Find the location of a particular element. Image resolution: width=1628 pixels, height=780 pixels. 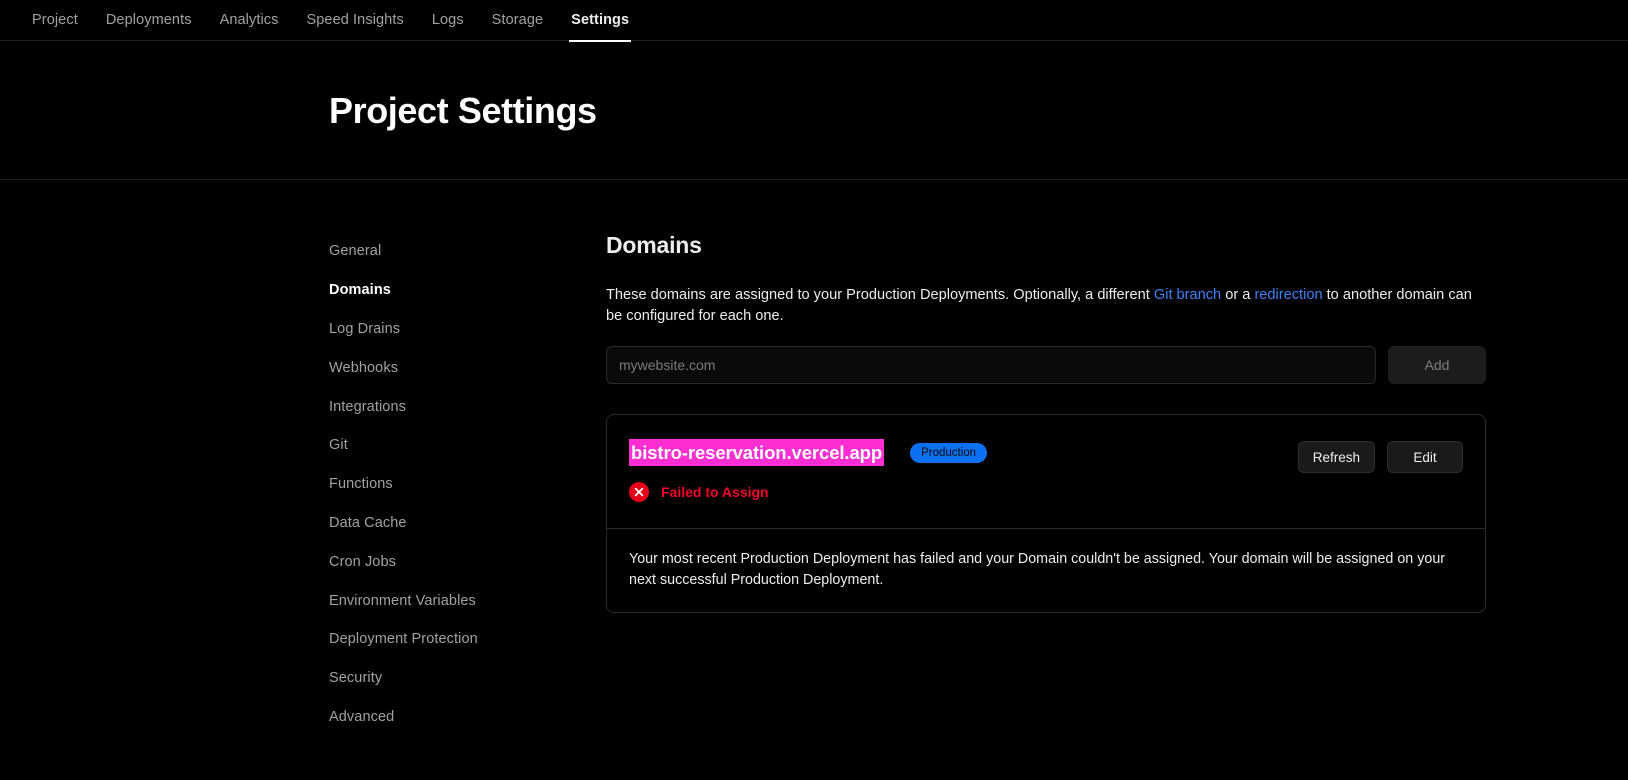

description-part-2: or a is located at coordinates (1238, 295).